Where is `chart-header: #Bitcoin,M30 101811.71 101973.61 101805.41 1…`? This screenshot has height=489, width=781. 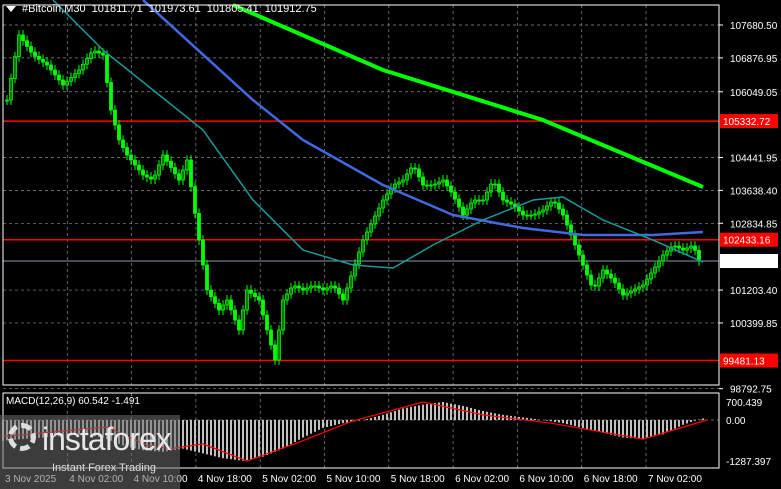 chart-header: #Bitcoin,M30 101811.71 101973.61 101805.41 1… is located at coordinates (164, 9).